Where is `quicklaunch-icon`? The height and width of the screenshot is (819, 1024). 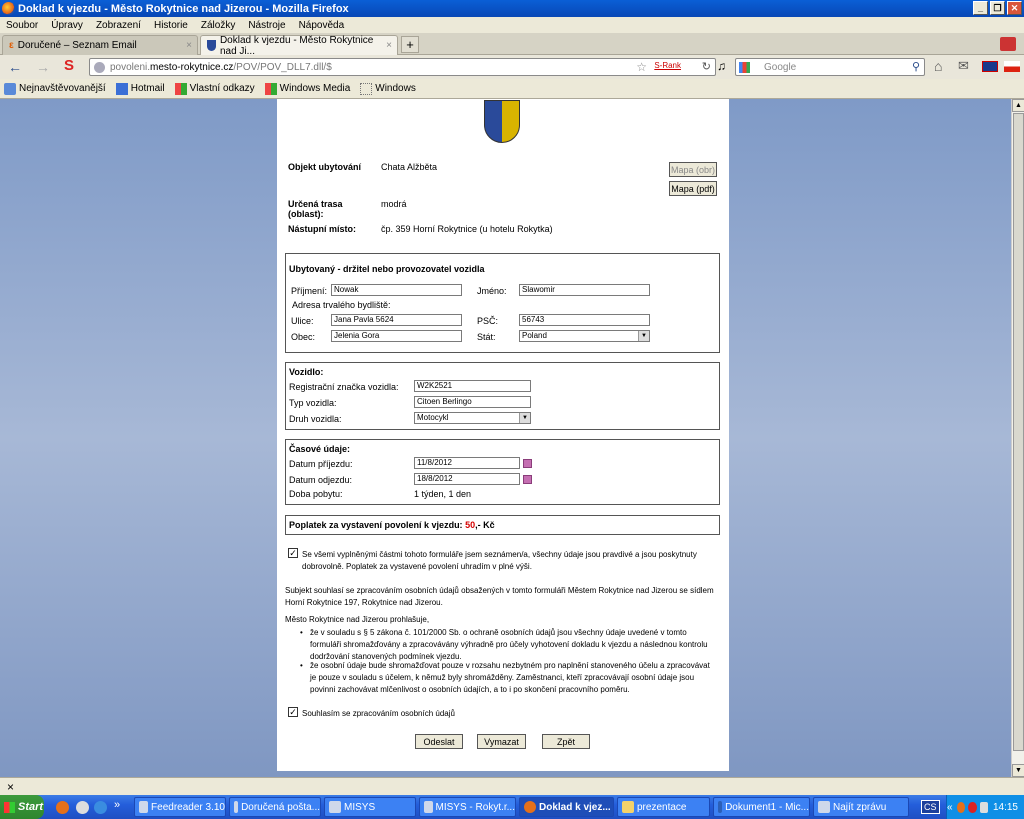 quicklaunch-icon is located at coordinates (82, 807).